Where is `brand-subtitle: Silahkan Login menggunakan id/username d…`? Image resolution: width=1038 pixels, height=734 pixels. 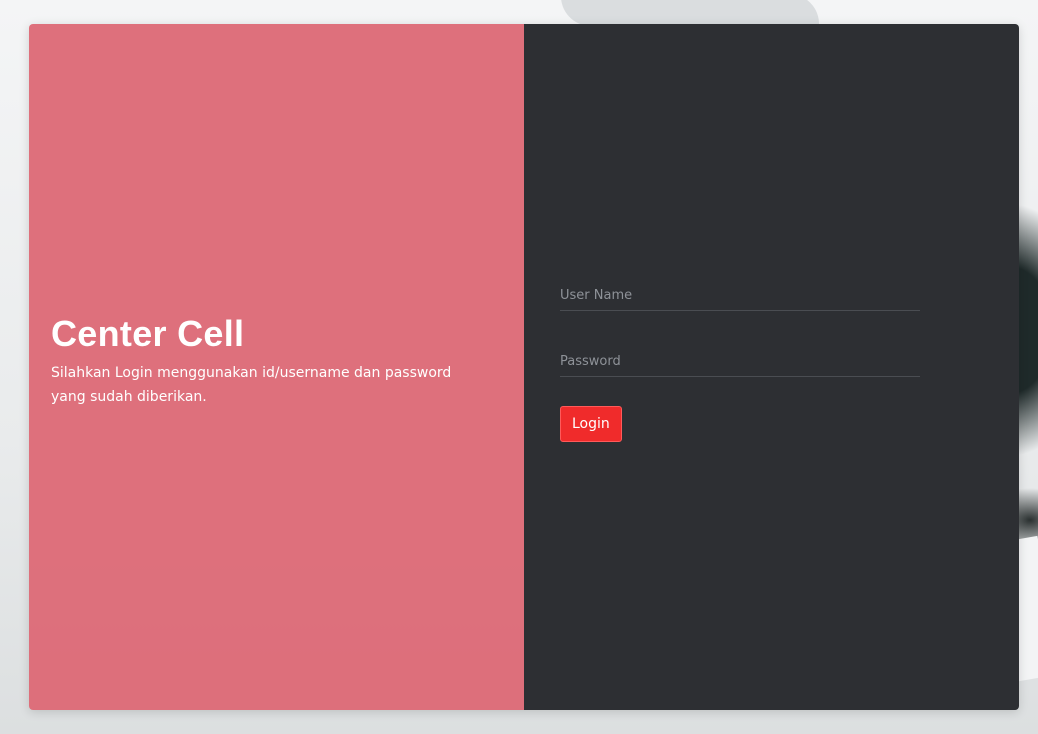 brand-subtitle: Silahkan Login menggunakan id/username d… is located at coordinates (251, 385).